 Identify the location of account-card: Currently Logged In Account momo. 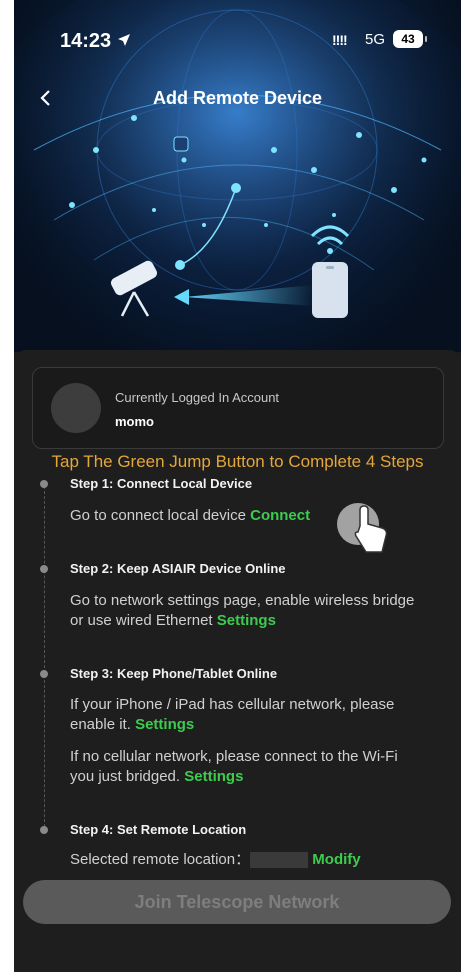
(238, 408).